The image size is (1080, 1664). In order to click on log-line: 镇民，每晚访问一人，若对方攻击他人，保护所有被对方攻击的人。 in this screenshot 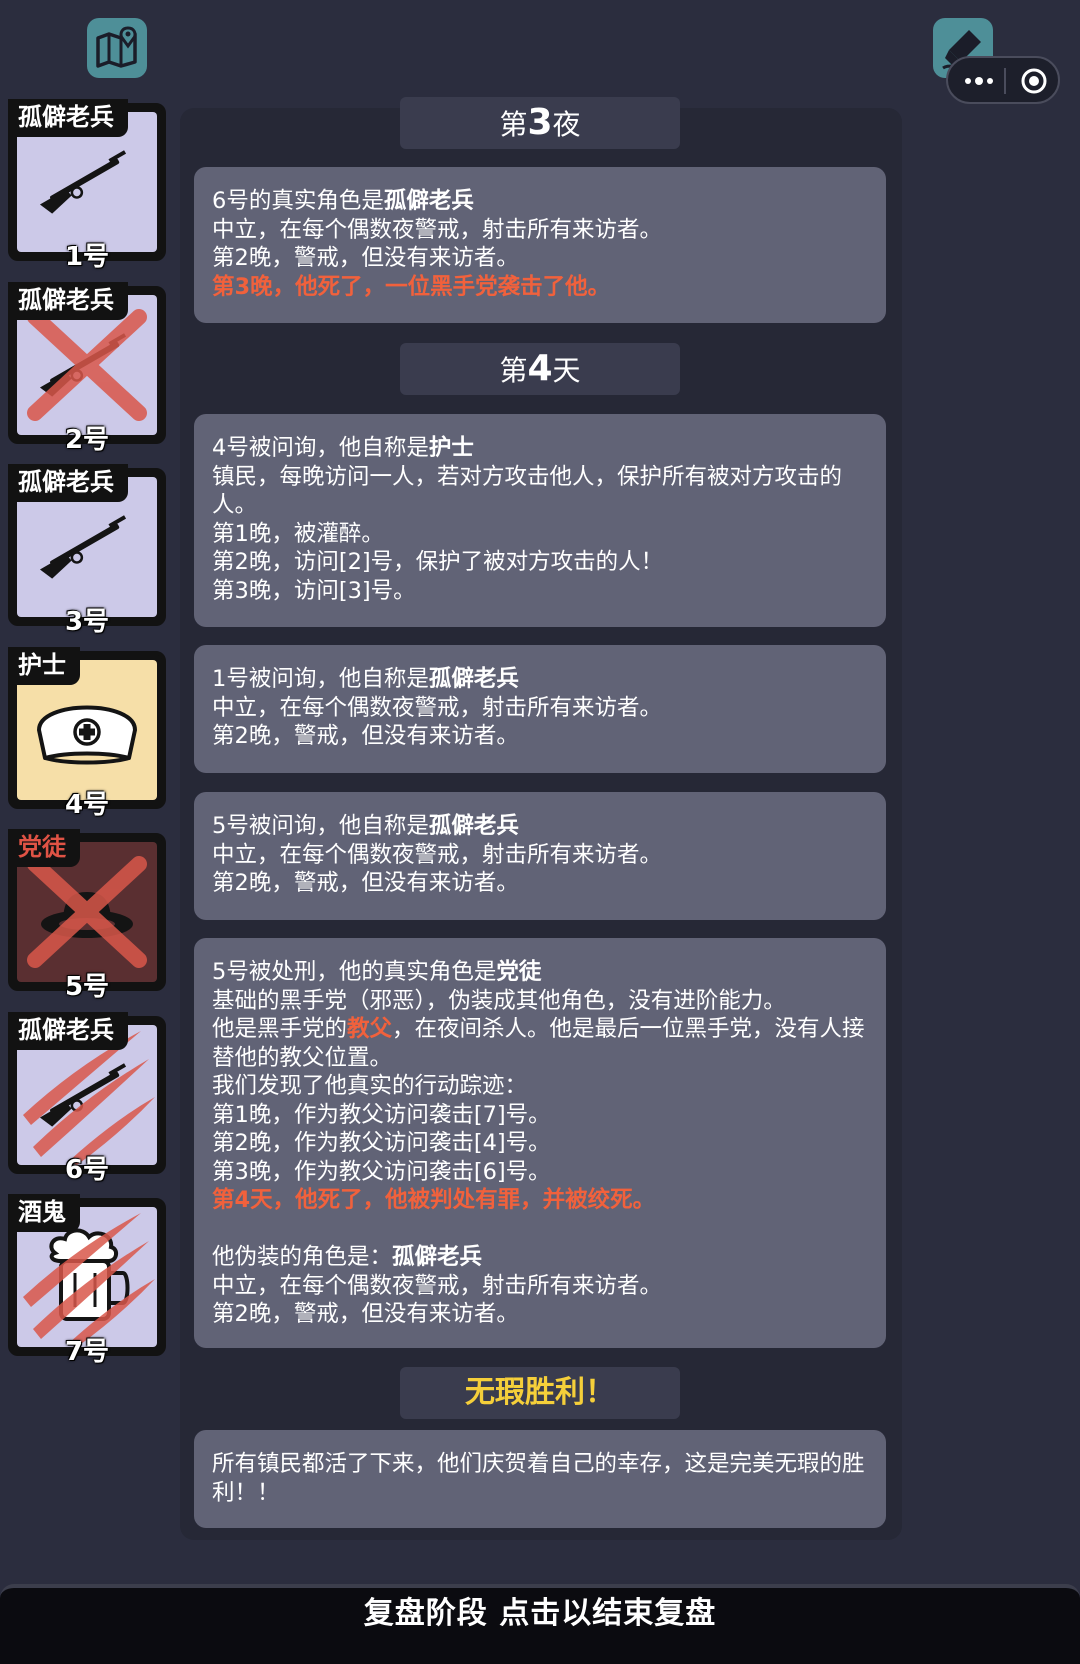, I will do `click(527, 491)`.